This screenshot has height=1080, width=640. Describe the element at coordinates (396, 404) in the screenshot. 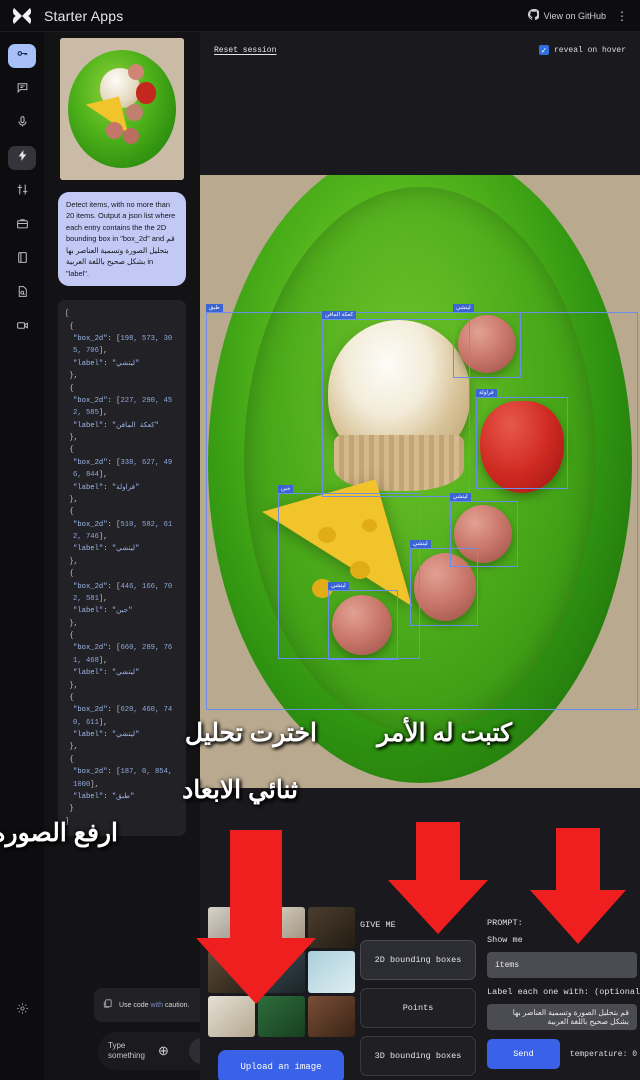

I see `bounding-box: كعكة المافن` at that location.